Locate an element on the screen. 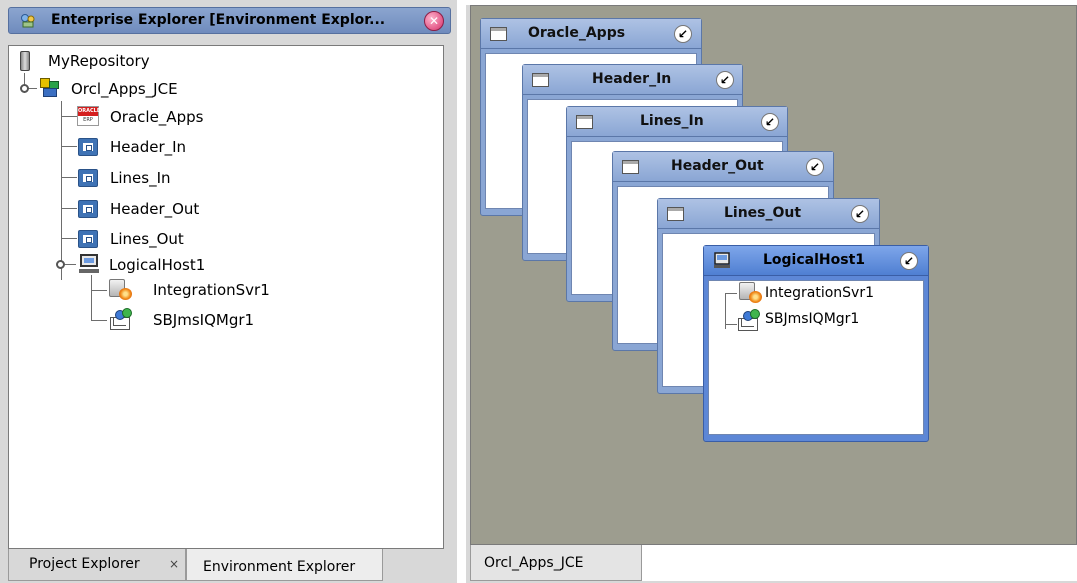 The height and width of the screenshot is (583, 1077). window-title: Lines_In is located at coordinates (672, 121).